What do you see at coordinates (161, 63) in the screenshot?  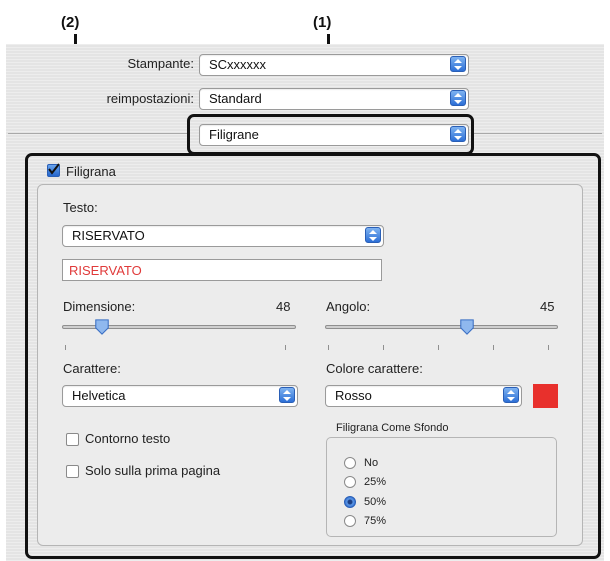 I see `printer-label: Stampante:` at bounding box center [161, 63].